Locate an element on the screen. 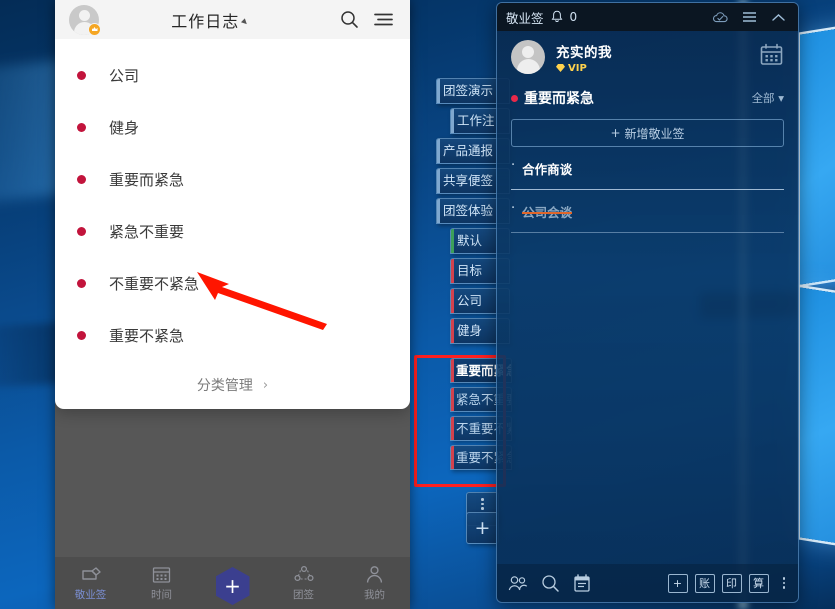 The width and height of the screenshot is (835, 609). note-list: · 合作商谈 · 公司会谈 is located at coordinates (647, 190).